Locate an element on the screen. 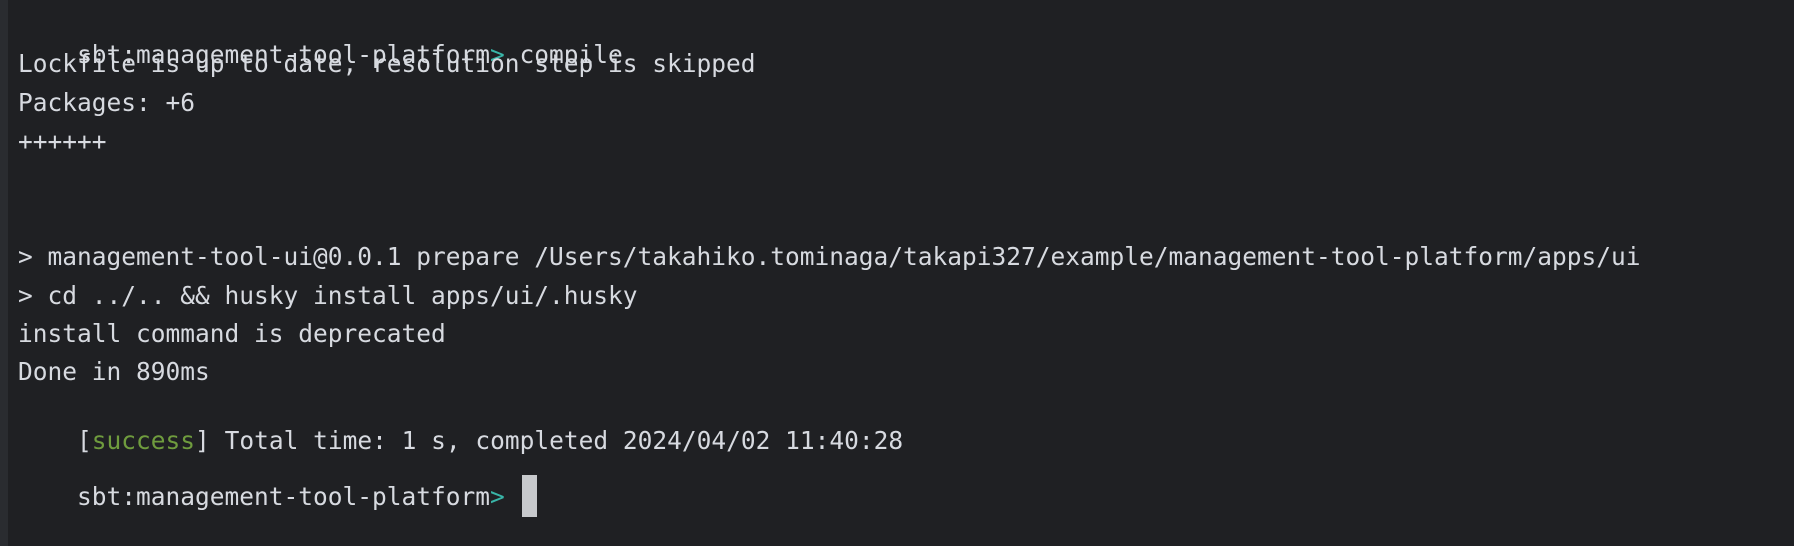 Image resolution: width=1794 pixels, height=546 pixels. terminal-line-compile: sbt:management-tool-platform> compile is located at coordinates (320, 39).